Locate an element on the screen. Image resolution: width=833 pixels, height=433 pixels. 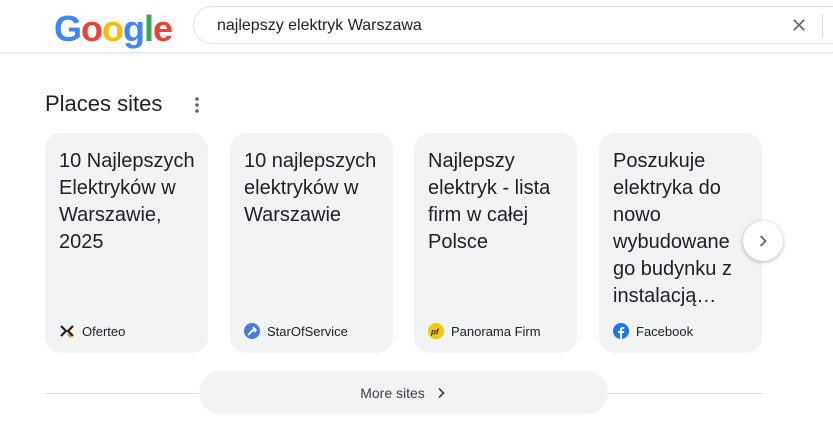
card-source: StarOfService is located at coordinates (296, 331).